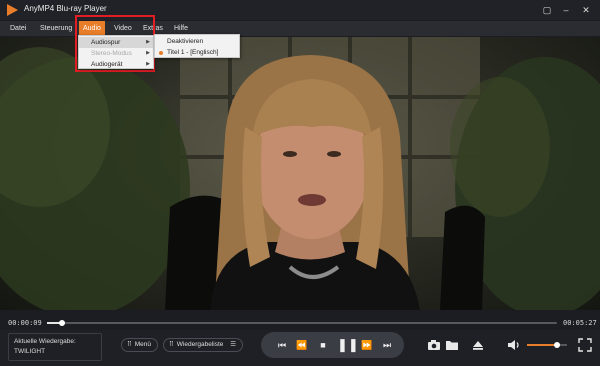 The image size is (600, 366). What do you see at coordinates (65, 8) in the screenshot?
I see `app-title: AnyMP4 Blu-ray Player` at bounding box center [65, 8].